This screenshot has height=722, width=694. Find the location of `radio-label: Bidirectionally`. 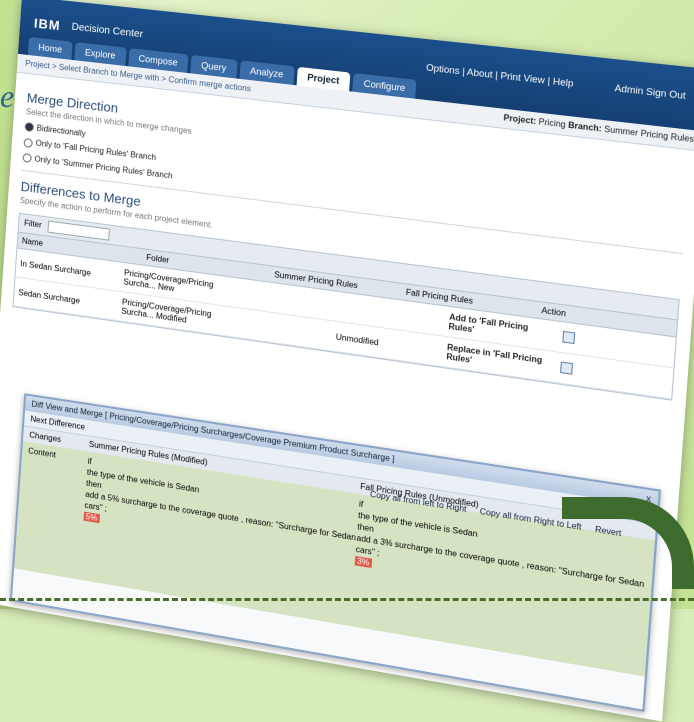

radio-label: Bidirectionally is located at coordinates (61, 131).